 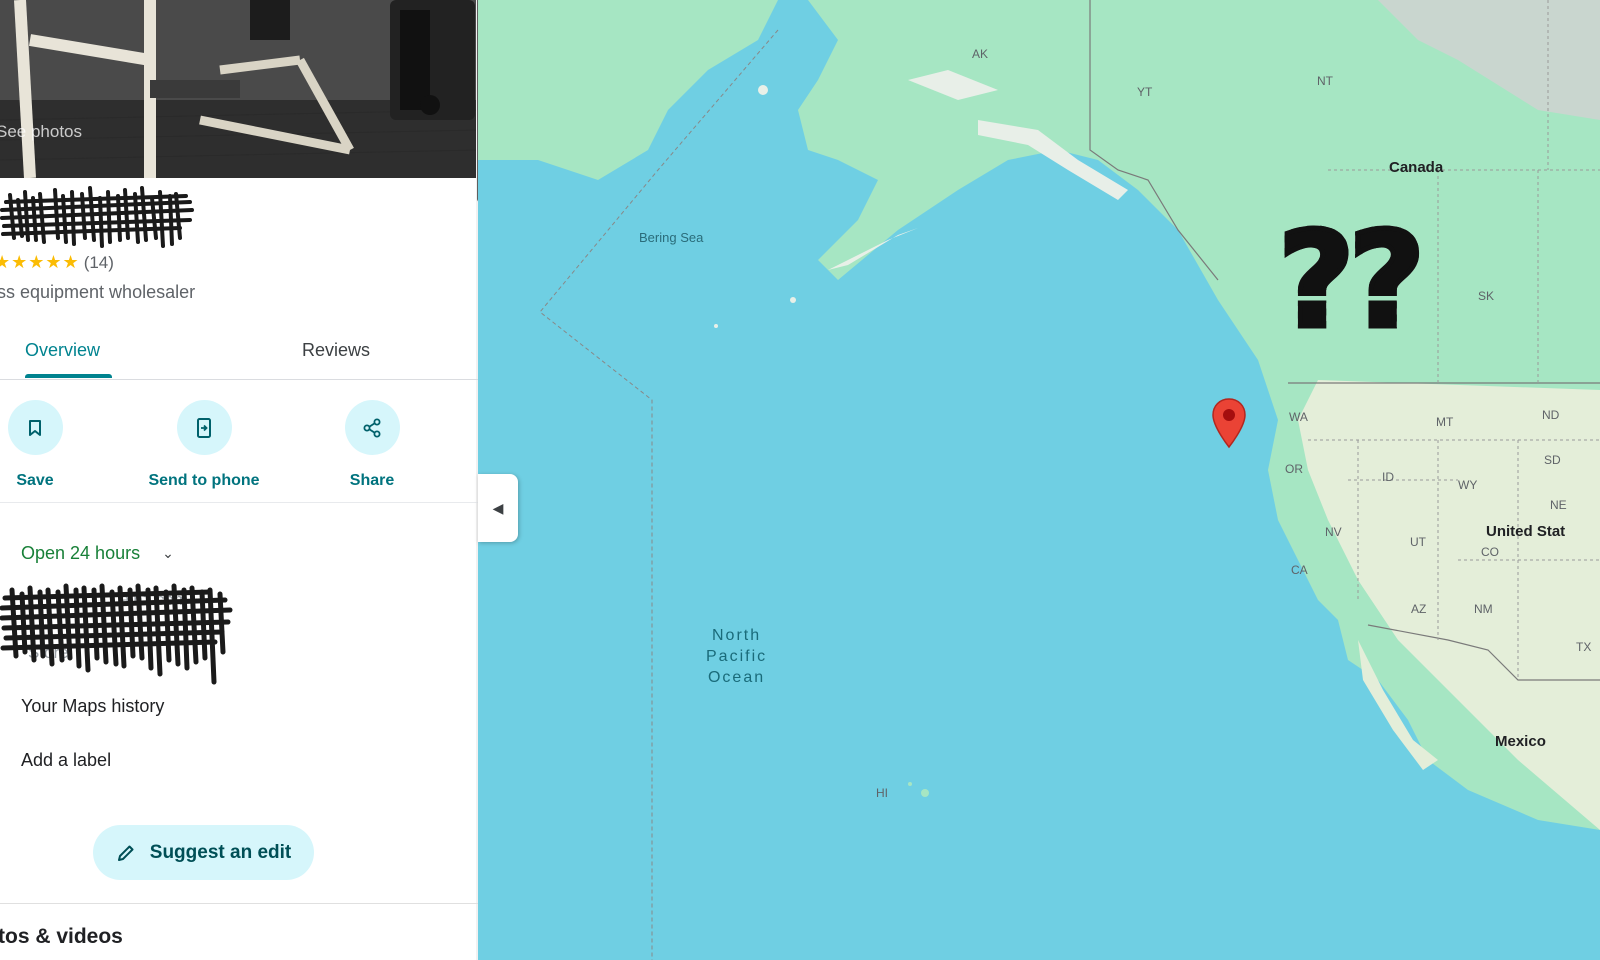 I want to click on ocean-line-1: North, so click(x=737, y=635).